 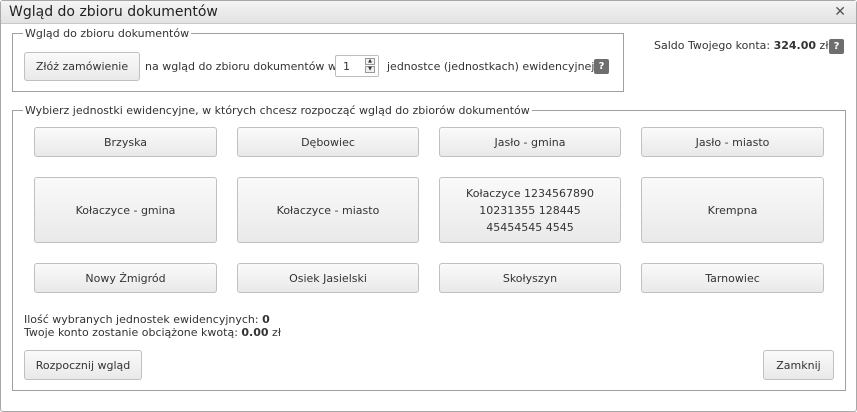 I want to click on unit-button-nowy-zmigrod: Nowy Żmigród, so click(x=125, y=278).